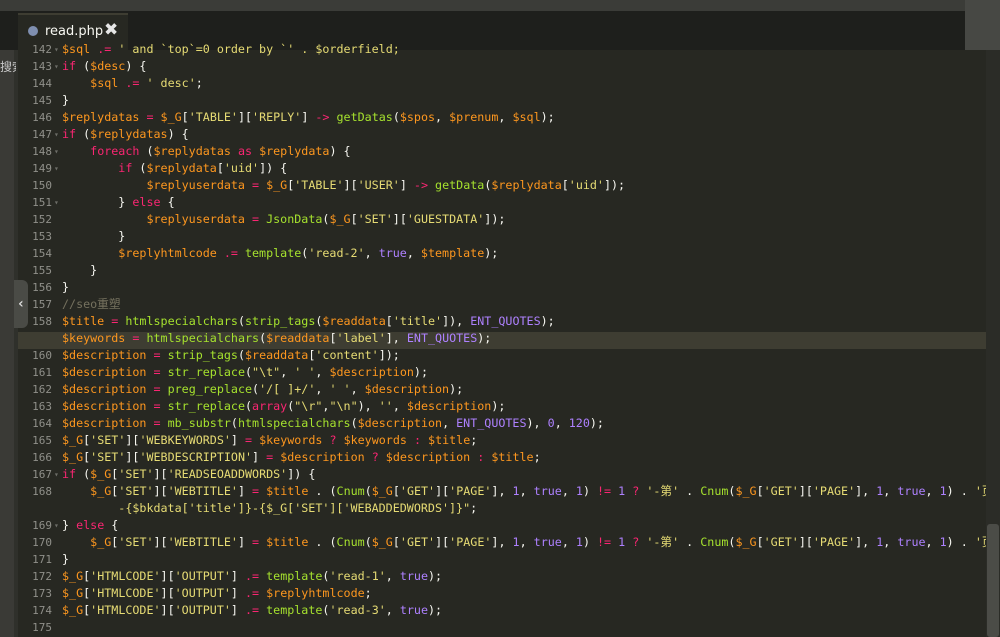 The image size is (1000, 637). Describe the element at coordinates (834, 542) in the screenshot. I see `code-token: 'PAGE'` at that location.